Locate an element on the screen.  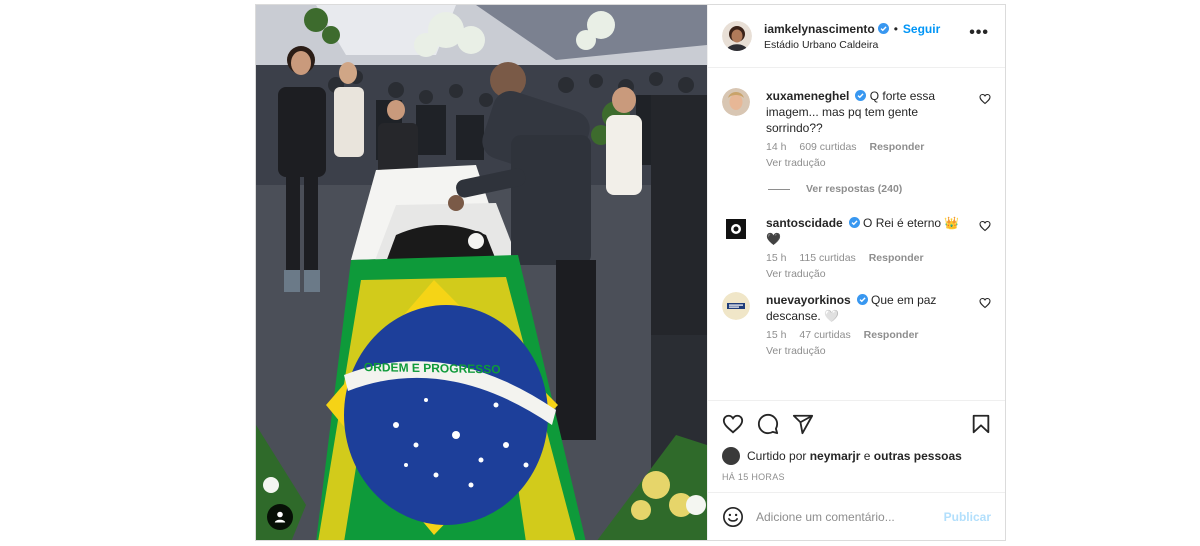
comment-time: 14 h is located at coordinates (776, 147).